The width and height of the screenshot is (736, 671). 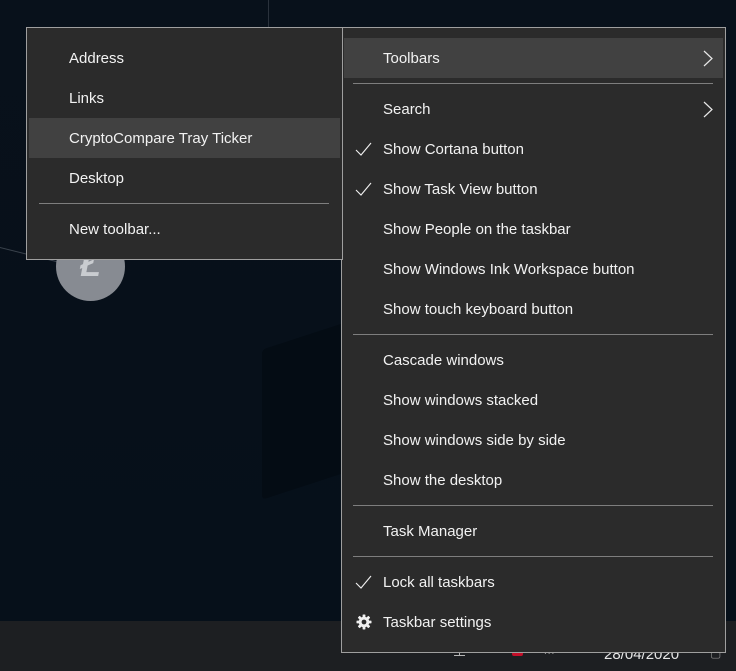 What do you see at coordinates (443, 360) in the screenshot?
I see `menu-item-label: Cascade windows` at bounding box center [443, 360].